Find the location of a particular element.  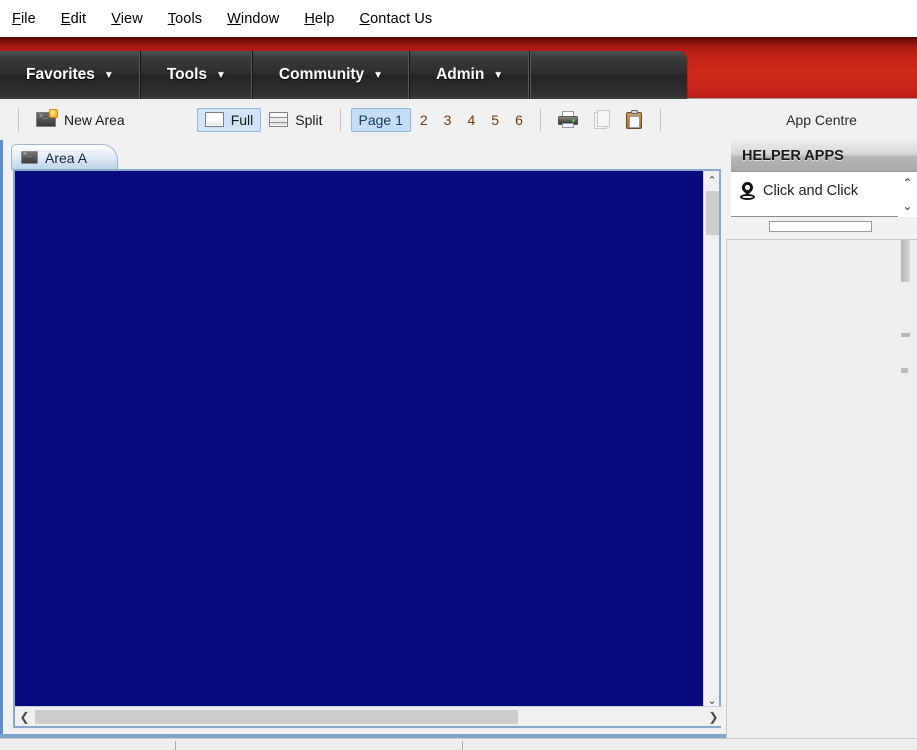

menu-file: File is located at coordinates (24, 19).